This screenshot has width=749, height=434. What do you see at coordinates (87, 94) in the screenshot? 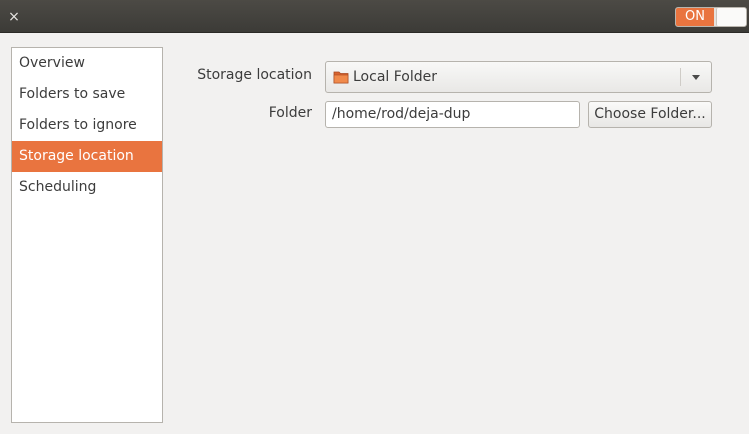
I see `sidebar-item-folders-to-save: Folders to save` at bounding box center [87, 94].